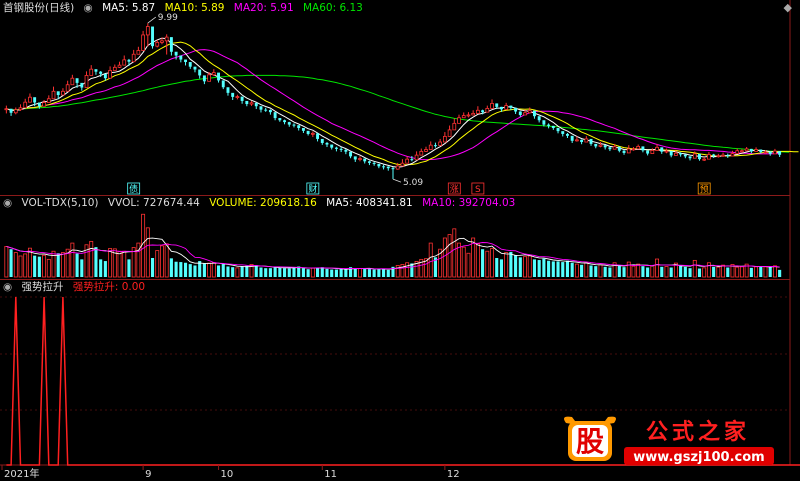 The height and width of the screenshot is (481, 800). What do you see at coordinates (152, 20) in the screenshot?
I see `high-pointer` at bounding box center [152, 20].